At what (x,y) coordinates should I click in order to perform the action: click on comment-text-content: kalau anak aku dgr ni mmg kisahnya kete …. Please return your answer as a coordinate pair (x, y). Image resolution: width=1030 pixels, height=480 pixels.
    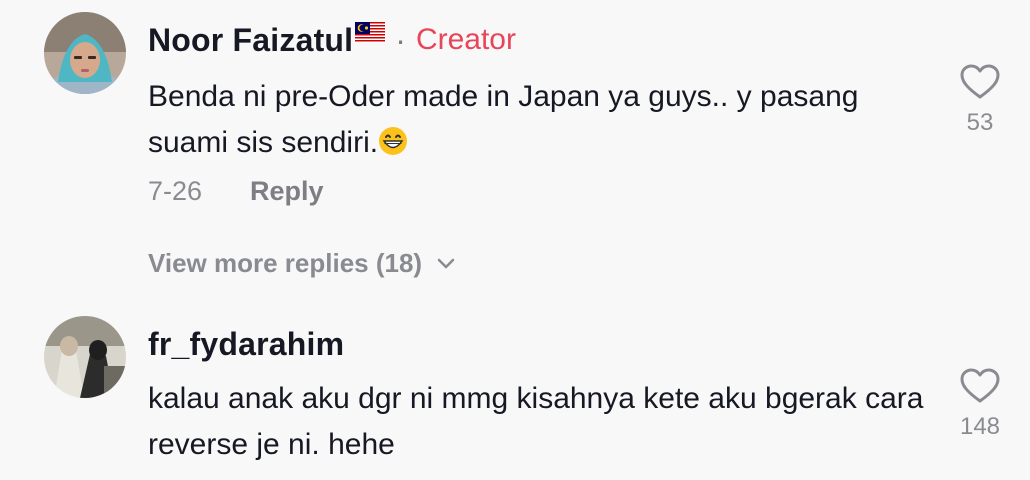
    Looking at the image, I should click on (536, 421).